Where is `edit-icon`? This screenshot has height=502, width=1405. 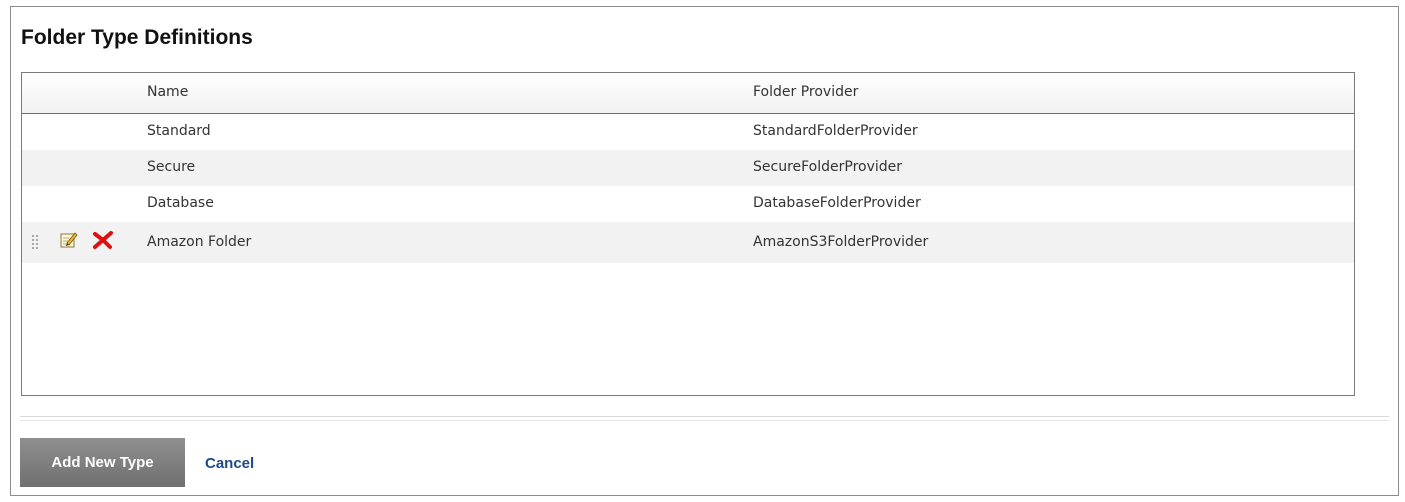 edit-icon is located at coordinates (69, 240).